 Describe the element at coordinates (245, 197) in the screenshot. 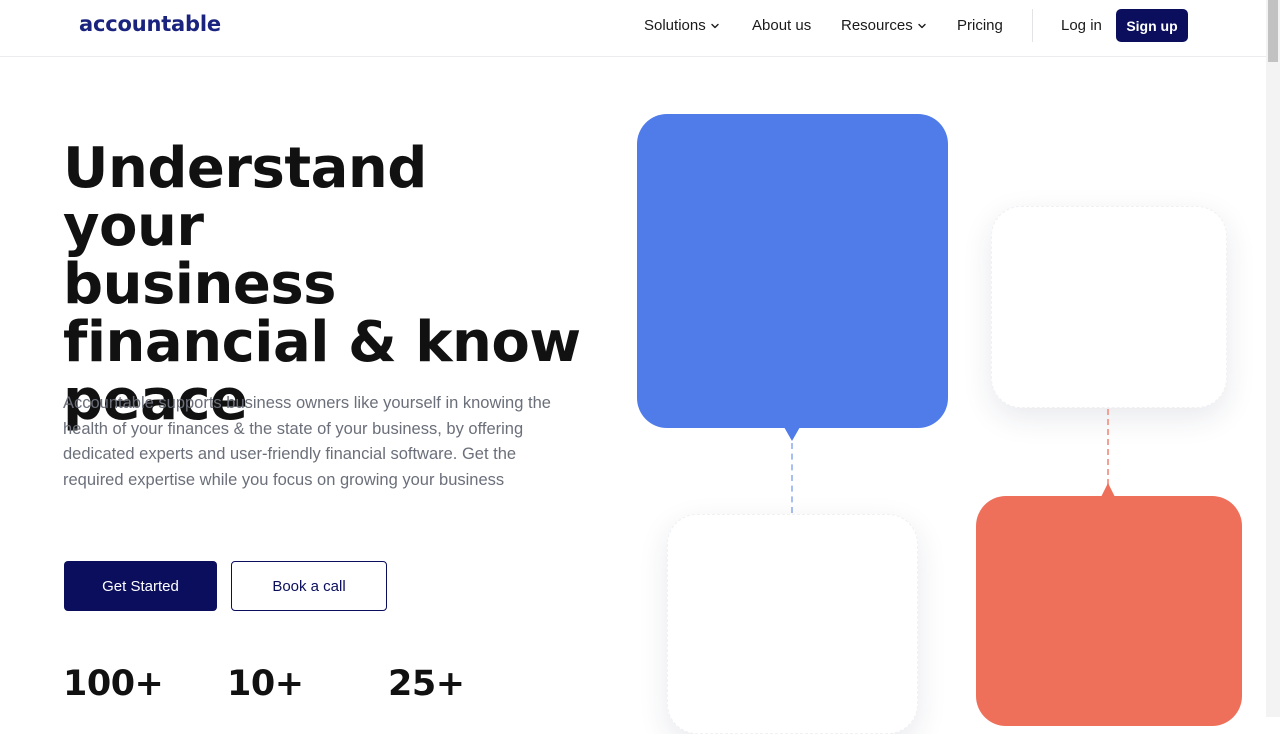

I see `hero-title-line: Understand your` at that location.